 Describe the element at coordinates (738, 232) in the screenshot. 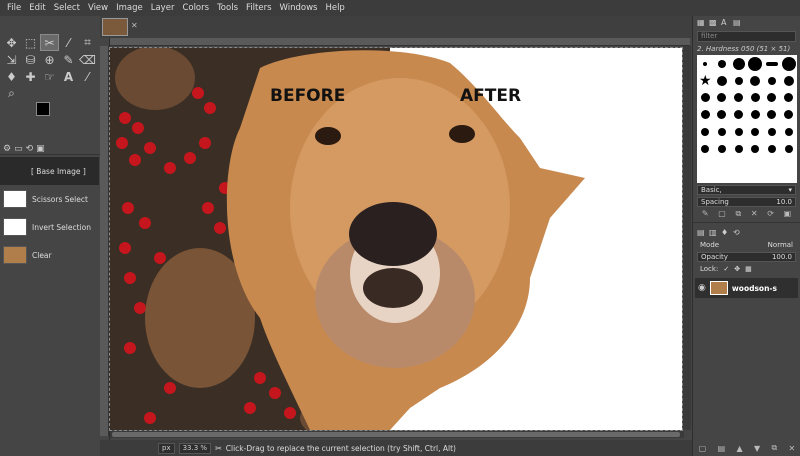

I see `undo-tab-icon: ⟲` at that location.